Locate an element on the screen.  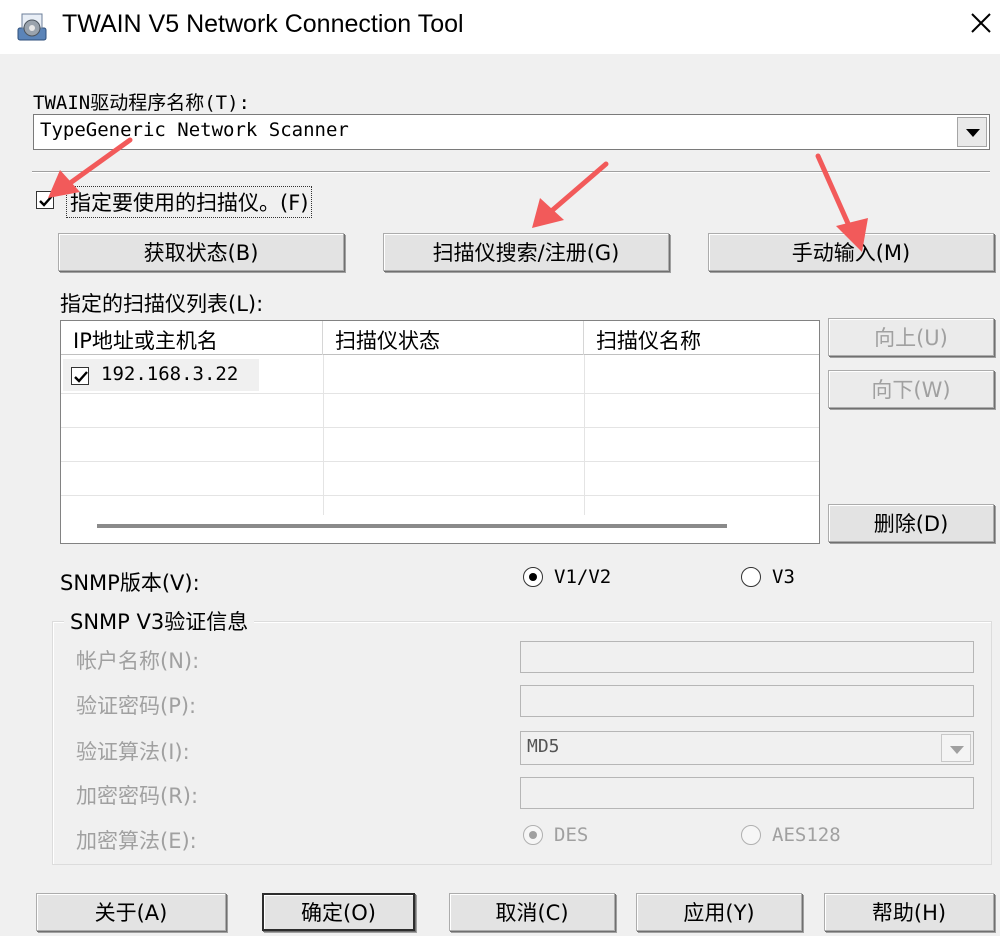
column-header-name: 扫描仪名称 is located at coordinates (701, 338).